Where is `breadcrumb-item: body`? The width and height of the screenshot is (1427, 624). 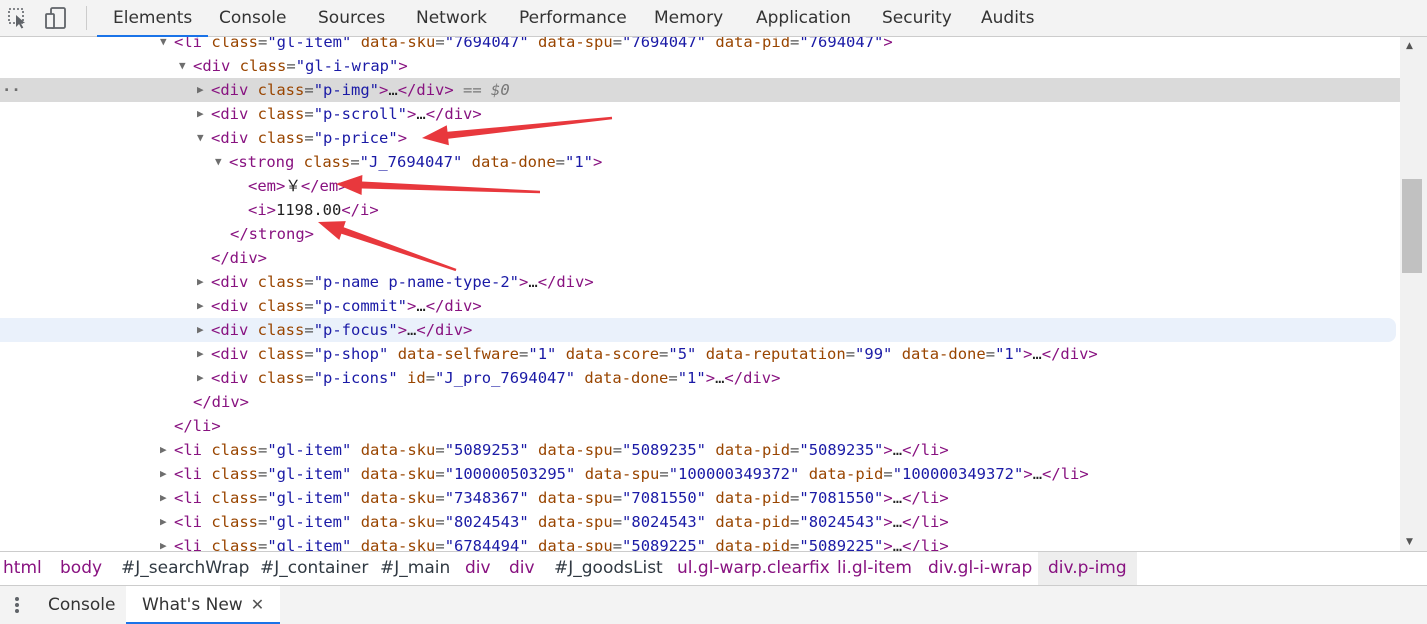
breadcrumb-item: body is located at coordinates (81, 568).